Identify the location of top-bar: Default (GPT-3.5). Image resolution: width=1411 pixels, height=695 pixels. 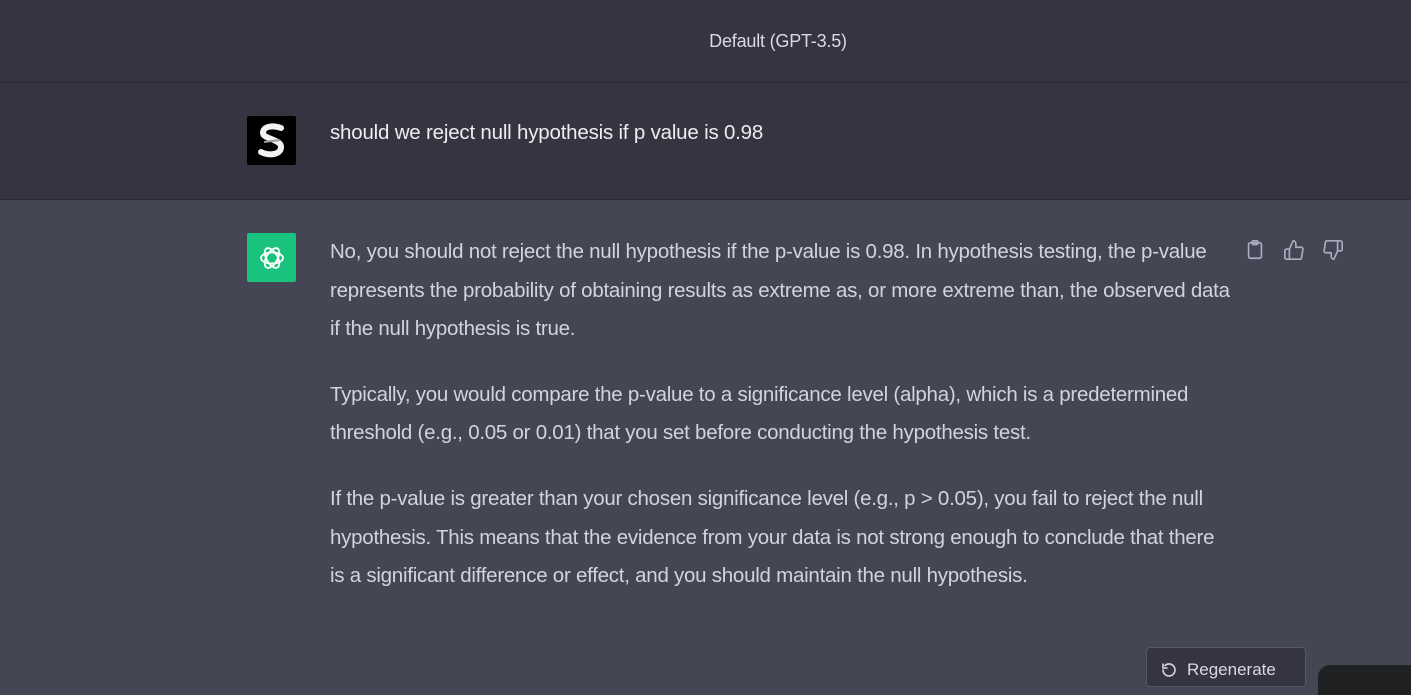
(705, 41).